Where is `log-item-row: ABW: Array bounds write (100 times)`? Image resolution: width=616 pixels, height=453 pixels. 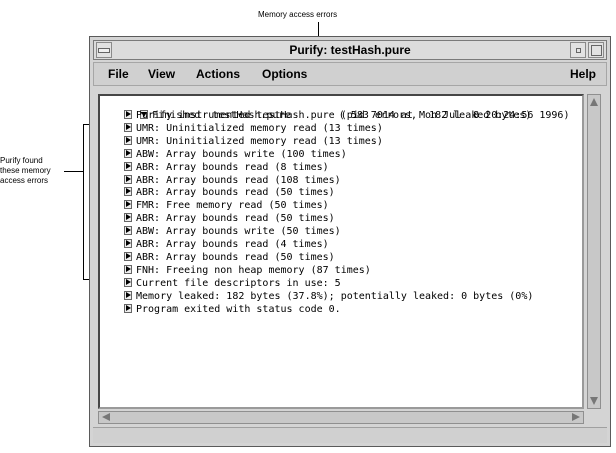 log-item-row: ABW: Array bounds write (100 times) is located at coordinates (235, 154).